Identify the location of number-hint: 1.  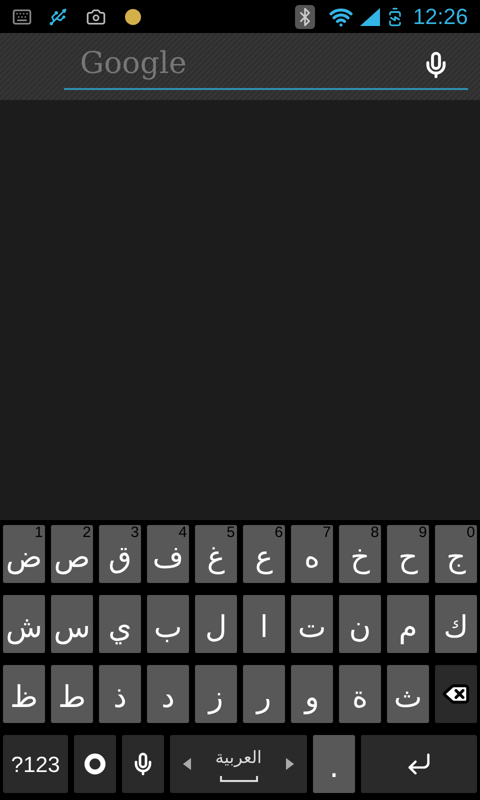
(38, 532).